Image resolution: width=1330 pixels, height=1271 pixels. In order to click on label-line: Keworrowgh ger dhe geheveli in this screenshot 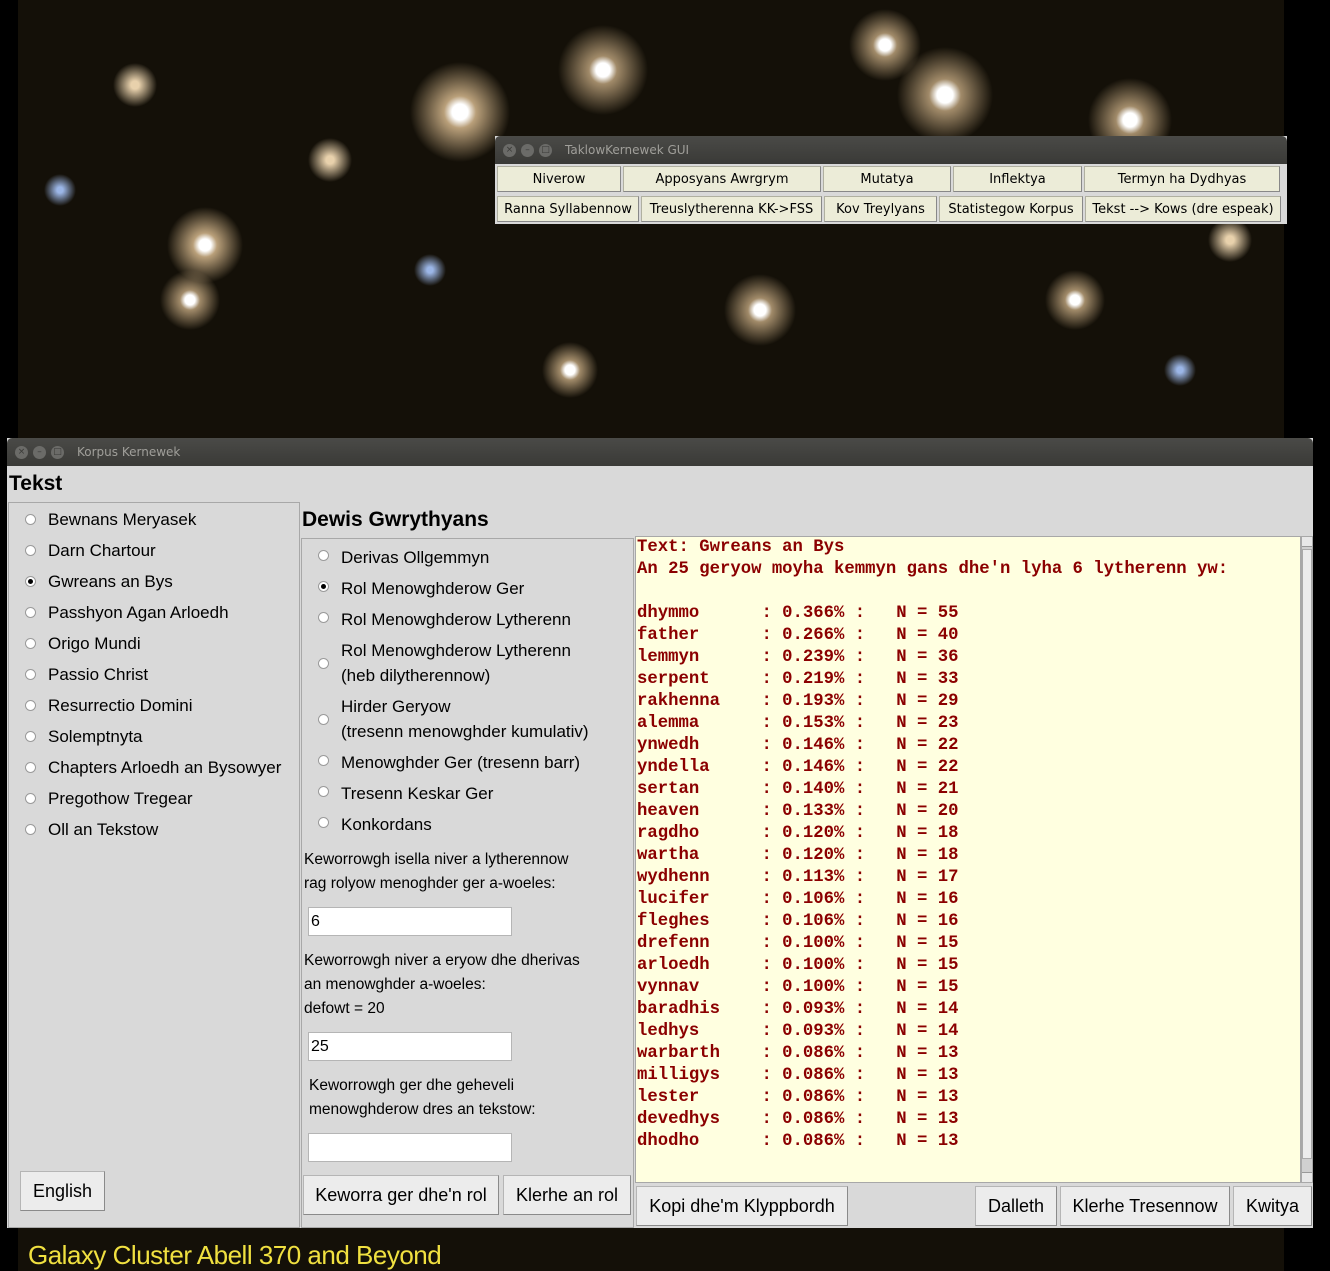, I will do `click(412, 1085)`.